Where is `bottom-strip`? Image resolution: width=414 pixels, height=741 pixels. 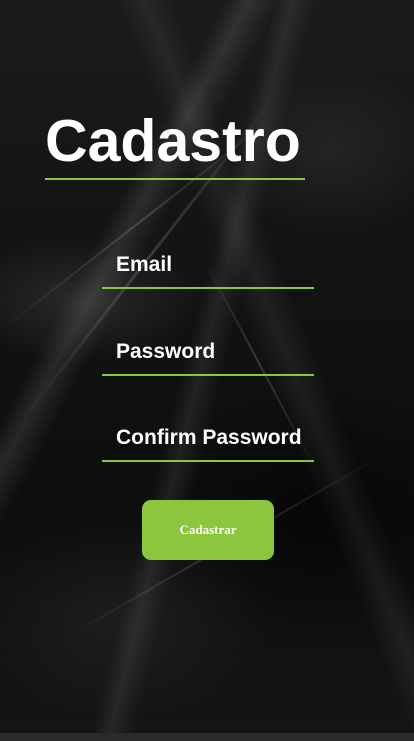 bottom-strip is located at coordinates (207, 737).